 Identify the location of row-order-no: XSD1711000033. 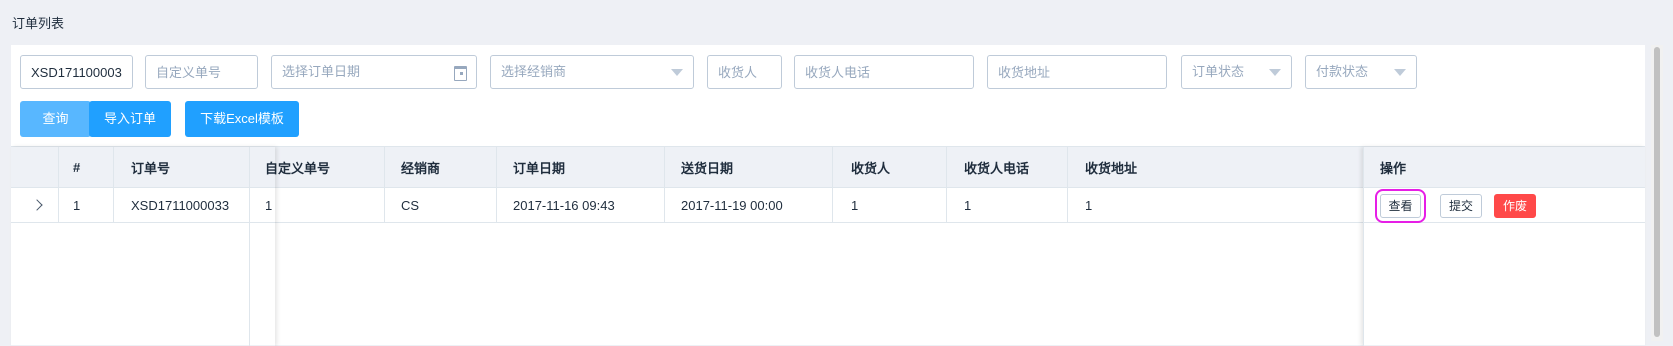
(180, 205).